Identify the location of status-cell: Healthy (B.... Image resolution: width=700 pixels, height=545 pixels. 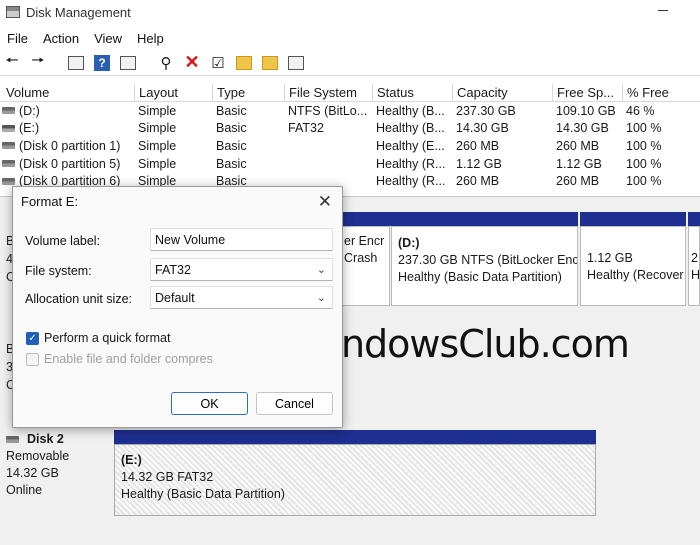
(410, 110).